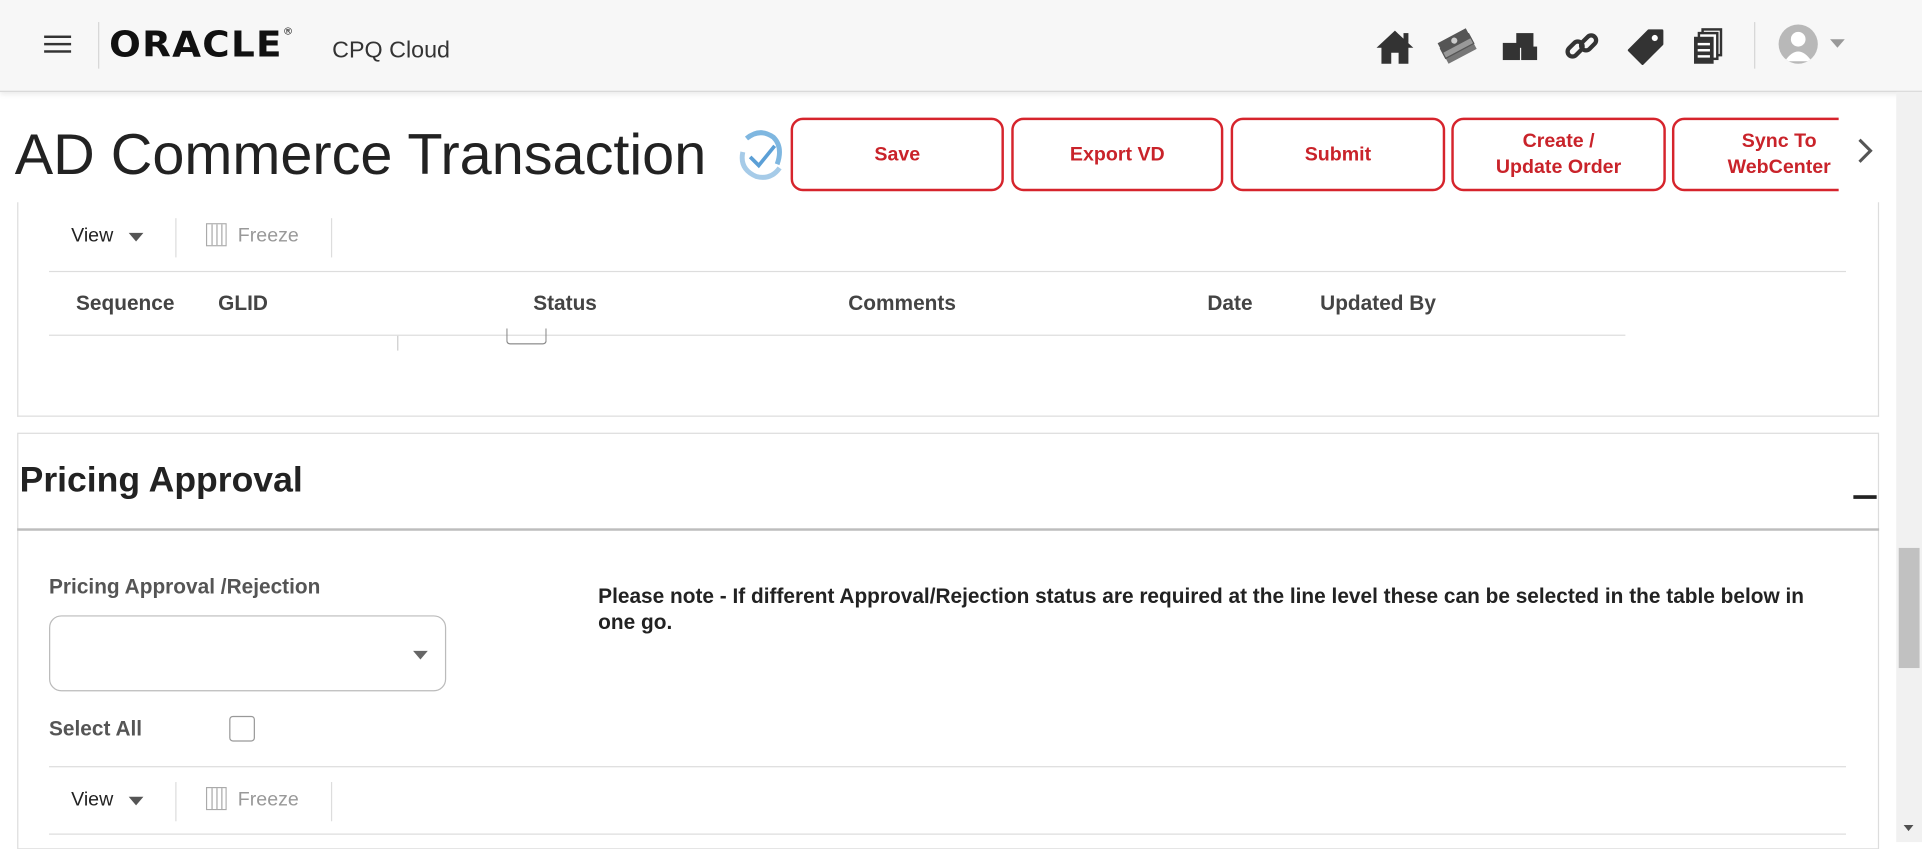 The image size is (1922, 849). I want to click on user-menu-chevron-down-icon, so click(1837, 43).